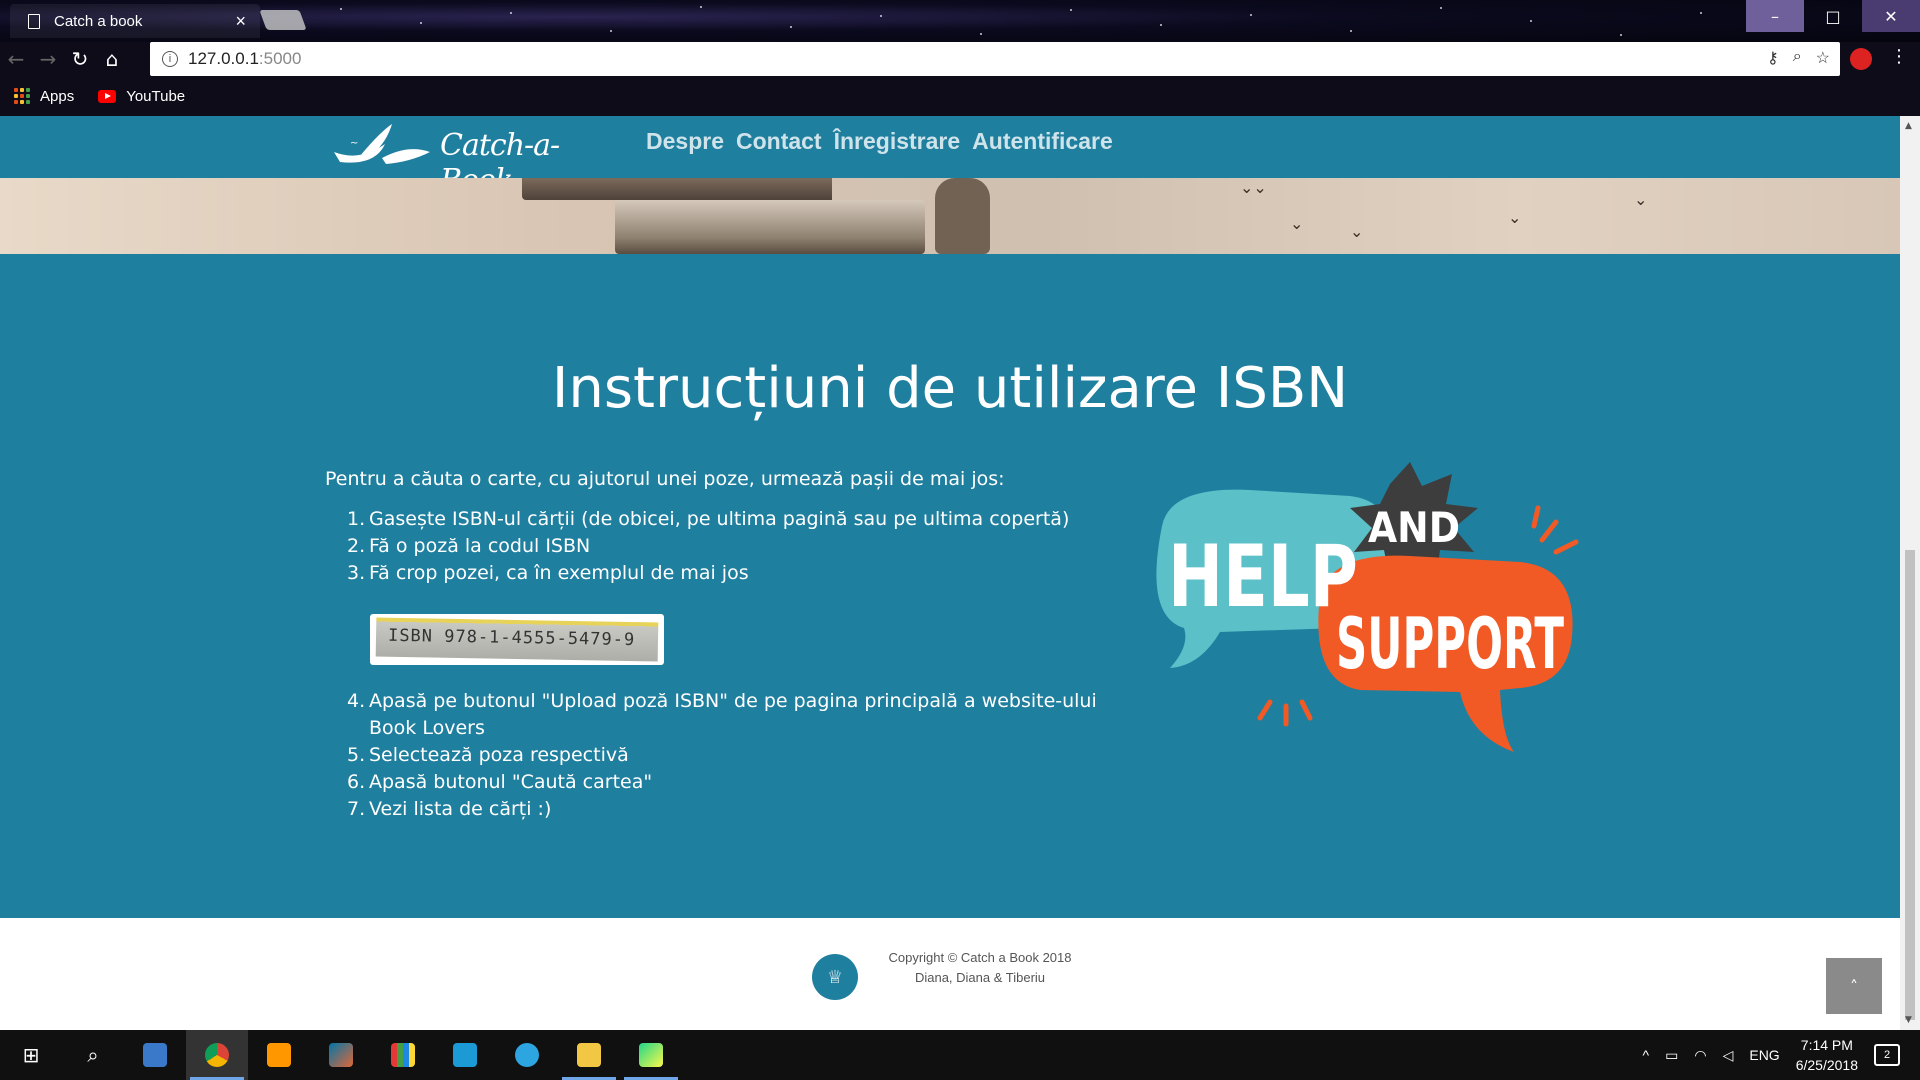 The height and width of the screenshot is (1080, 1920). What do you see at coordinates (98, 21) in the screenshot?
I see `tab-title: Catch a book` at bounding box center [98, 21].